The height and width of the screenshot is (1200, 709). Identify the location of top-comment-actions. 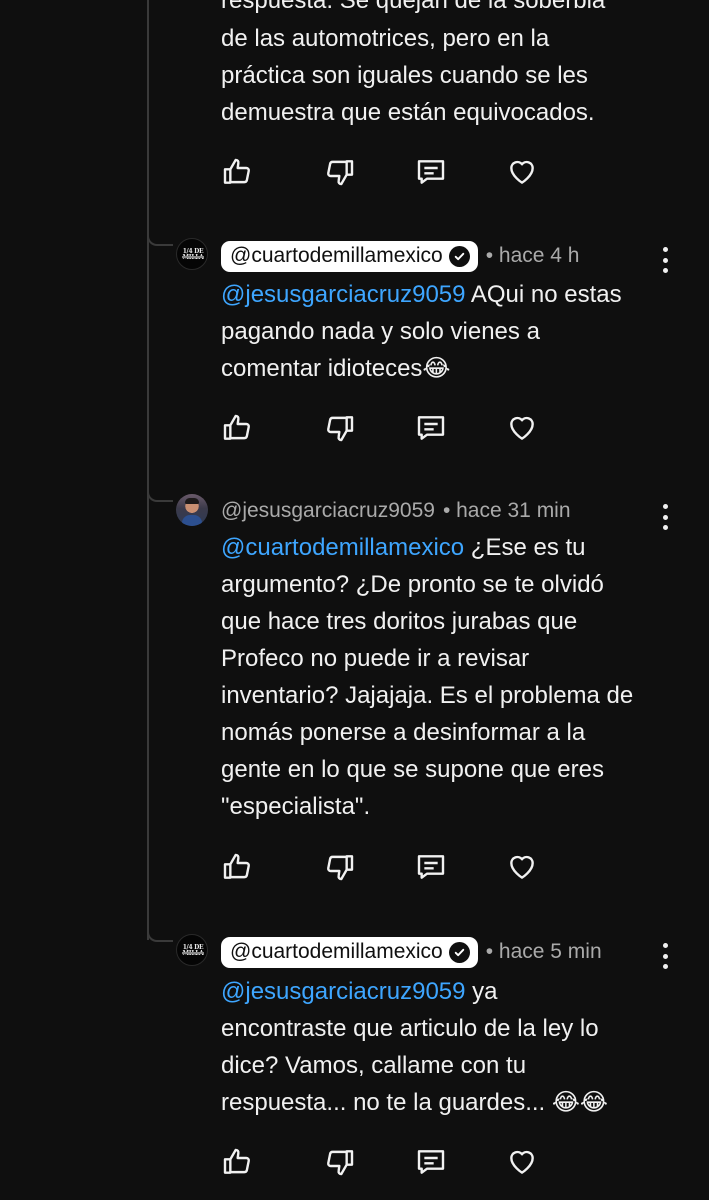
(384, 172).